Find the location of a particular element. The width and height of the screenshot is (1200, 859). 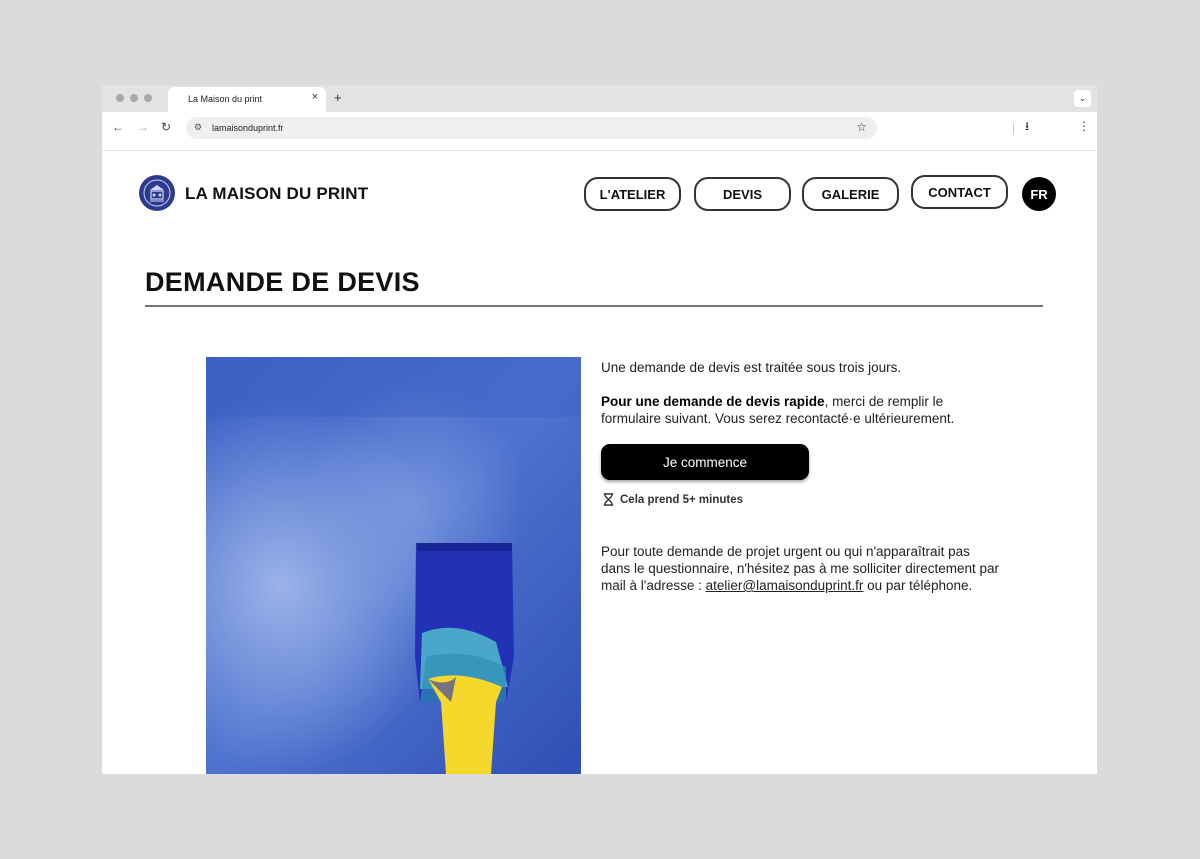

browser-tab: La Maison du print × is located at coordinates (247, 99).